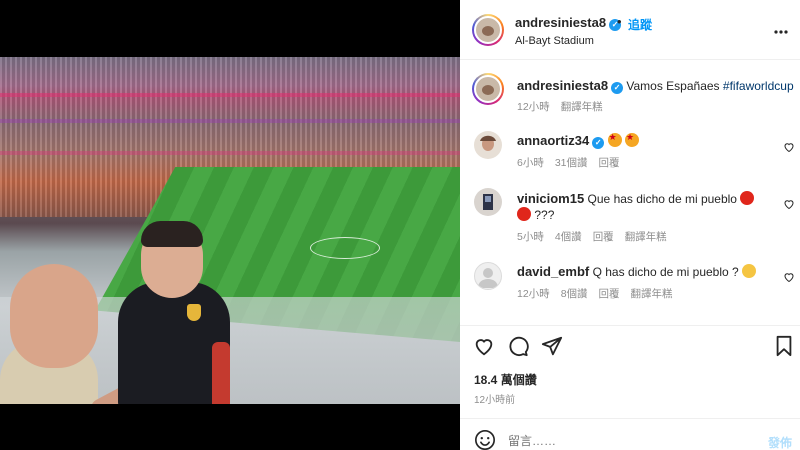 The height and width of the screenshot is (450, 800). I want to click on hashtag-link: #fifaworldcup, so click(758, 86).